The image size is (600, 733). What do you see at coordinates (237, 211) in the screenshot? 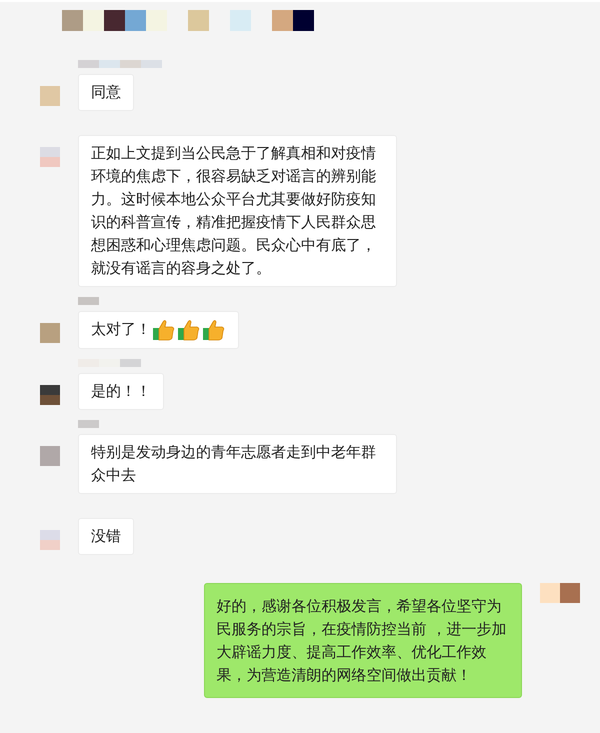
I see `message-bubble: 正如上文提到当公民急于了解真相和对疫情环境的焦虑下，很容易缺乏对谣言的辨别能力。这时候本地公众平台尤其要做好防疫知识的科普宣传，精准把握疫情下人民群众思想困惑和心理焦虑问题。民众心中有底了，就没有谣言的容身之处了。` at bounding box center [237, 211].